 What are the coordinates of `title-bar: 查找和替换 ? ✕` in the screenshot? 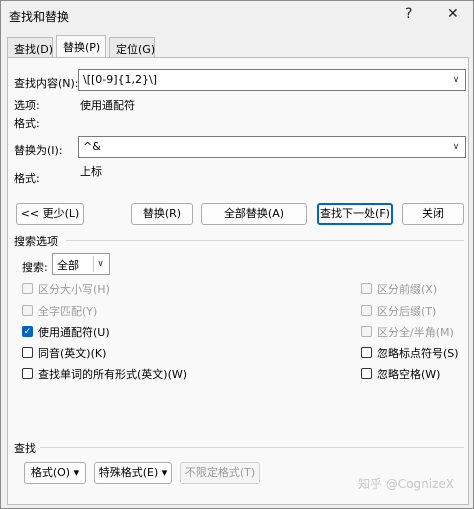 It's located at (237, 16).